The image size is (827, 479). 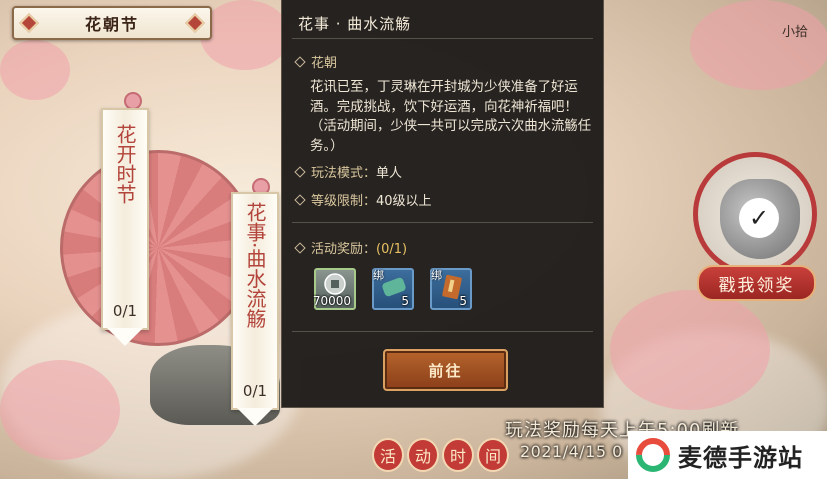 What do you see at coordinates (125, 219) in the screenshot?
I see `tag-flower-season: 花开时节 0/1` at bounding box center [125, 219].